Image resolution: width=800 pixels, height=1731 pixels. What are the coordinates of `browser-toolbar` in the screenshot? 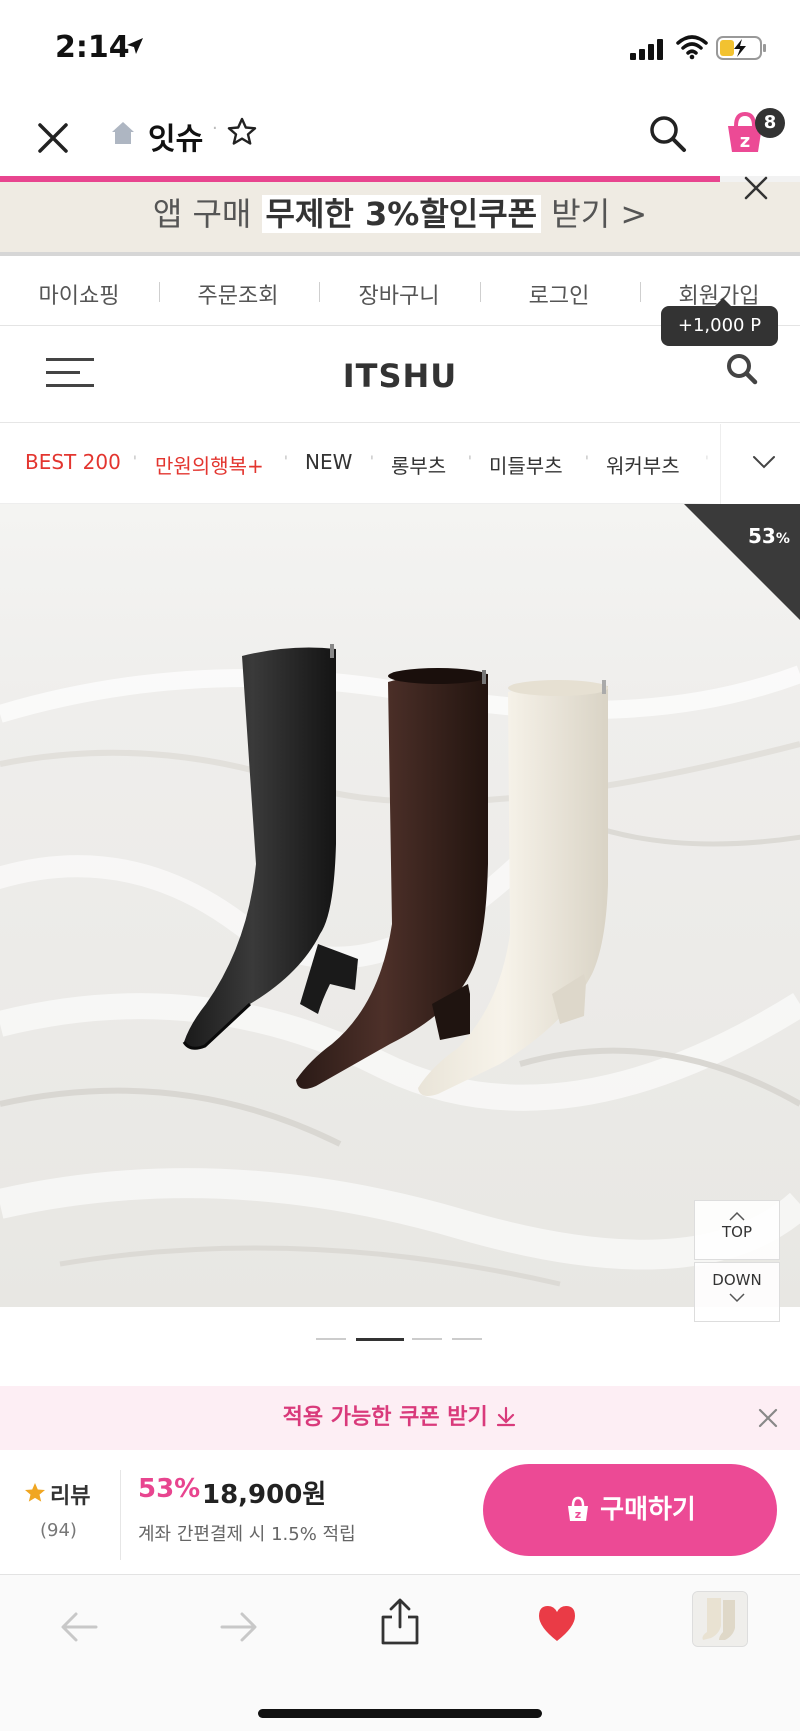 It's located at (400, 1652).